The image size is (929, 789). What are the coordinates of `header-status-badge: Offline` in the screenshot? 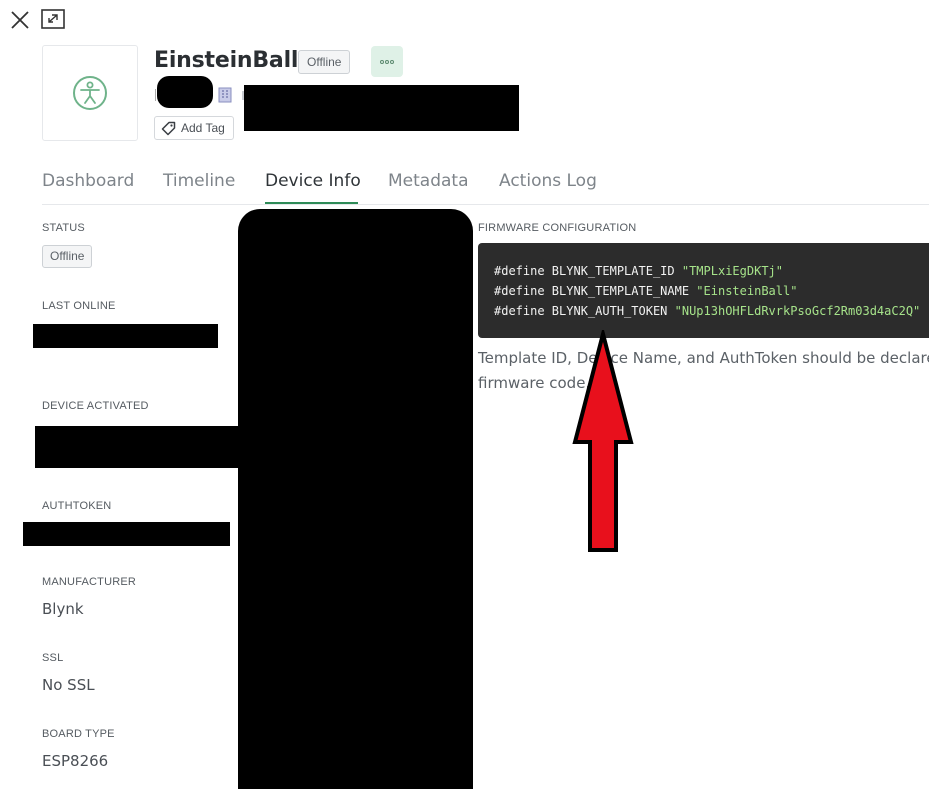 It's located at (324, 62).